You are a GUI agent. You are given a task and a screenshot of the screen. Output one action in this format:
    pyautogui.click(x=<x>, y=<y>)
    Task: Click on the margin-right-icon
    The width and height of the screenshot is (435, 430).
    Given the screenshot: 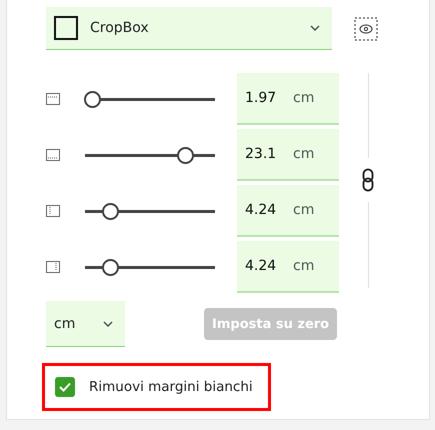 What is the action you would take?
    pyautogui.click(x=53, y=267)
    